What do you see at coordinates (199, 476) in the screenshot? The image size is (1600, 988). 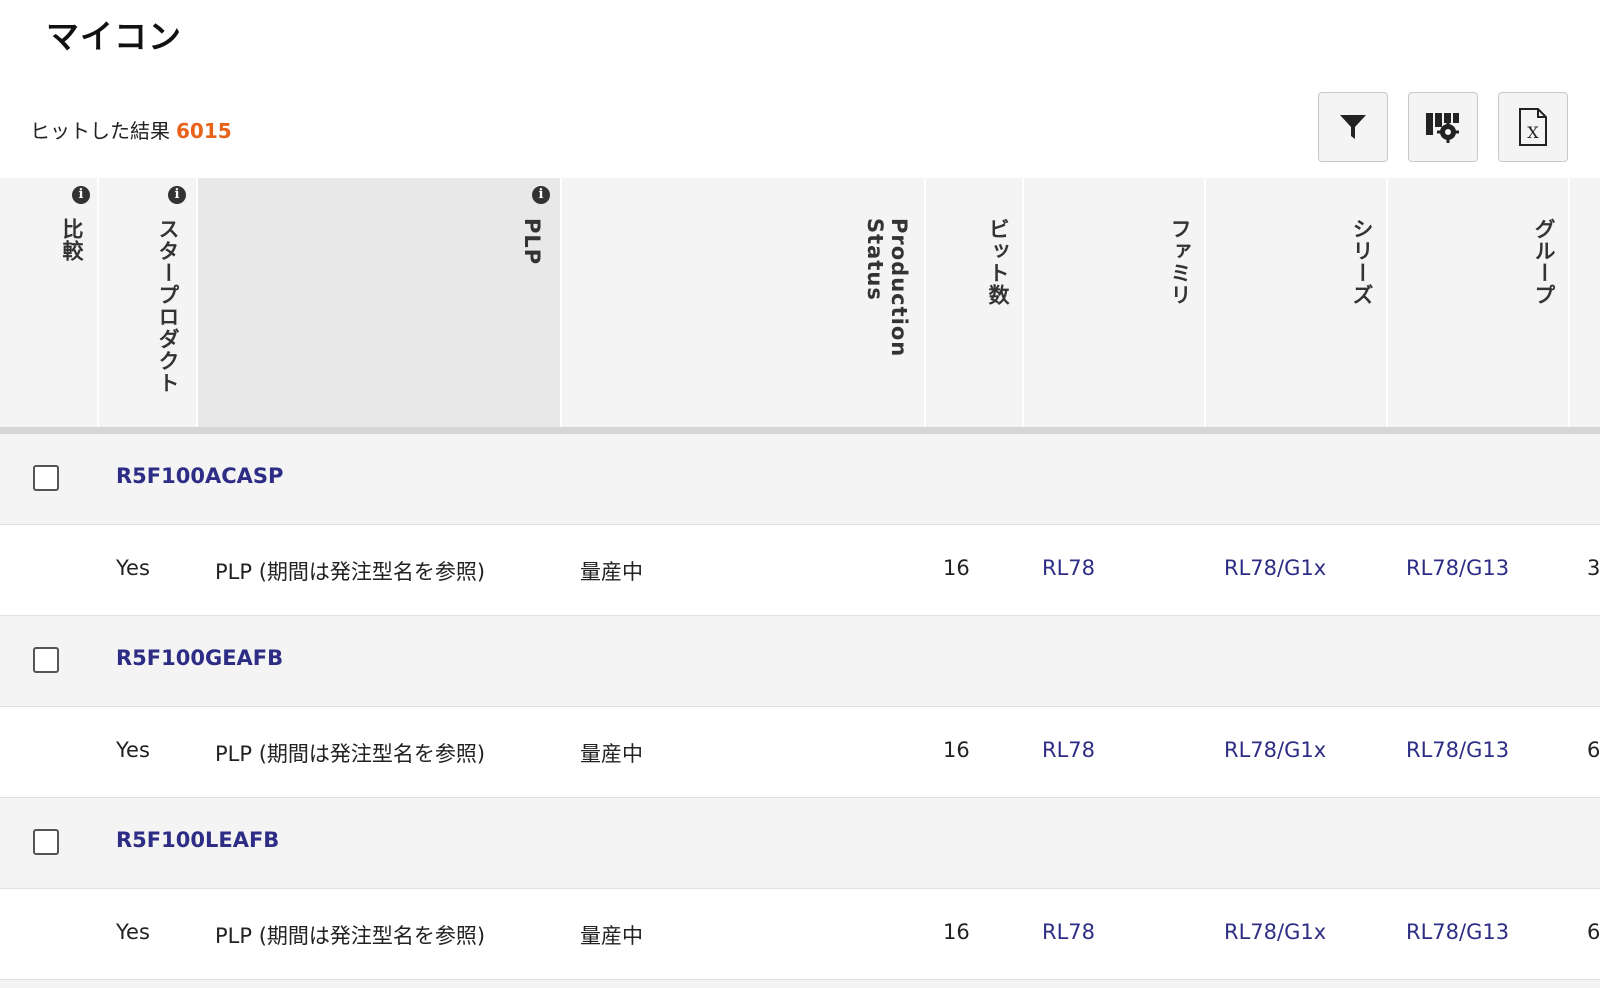 I see `part-number-link: R5F100ACASP` at bounding box center [199, 476].